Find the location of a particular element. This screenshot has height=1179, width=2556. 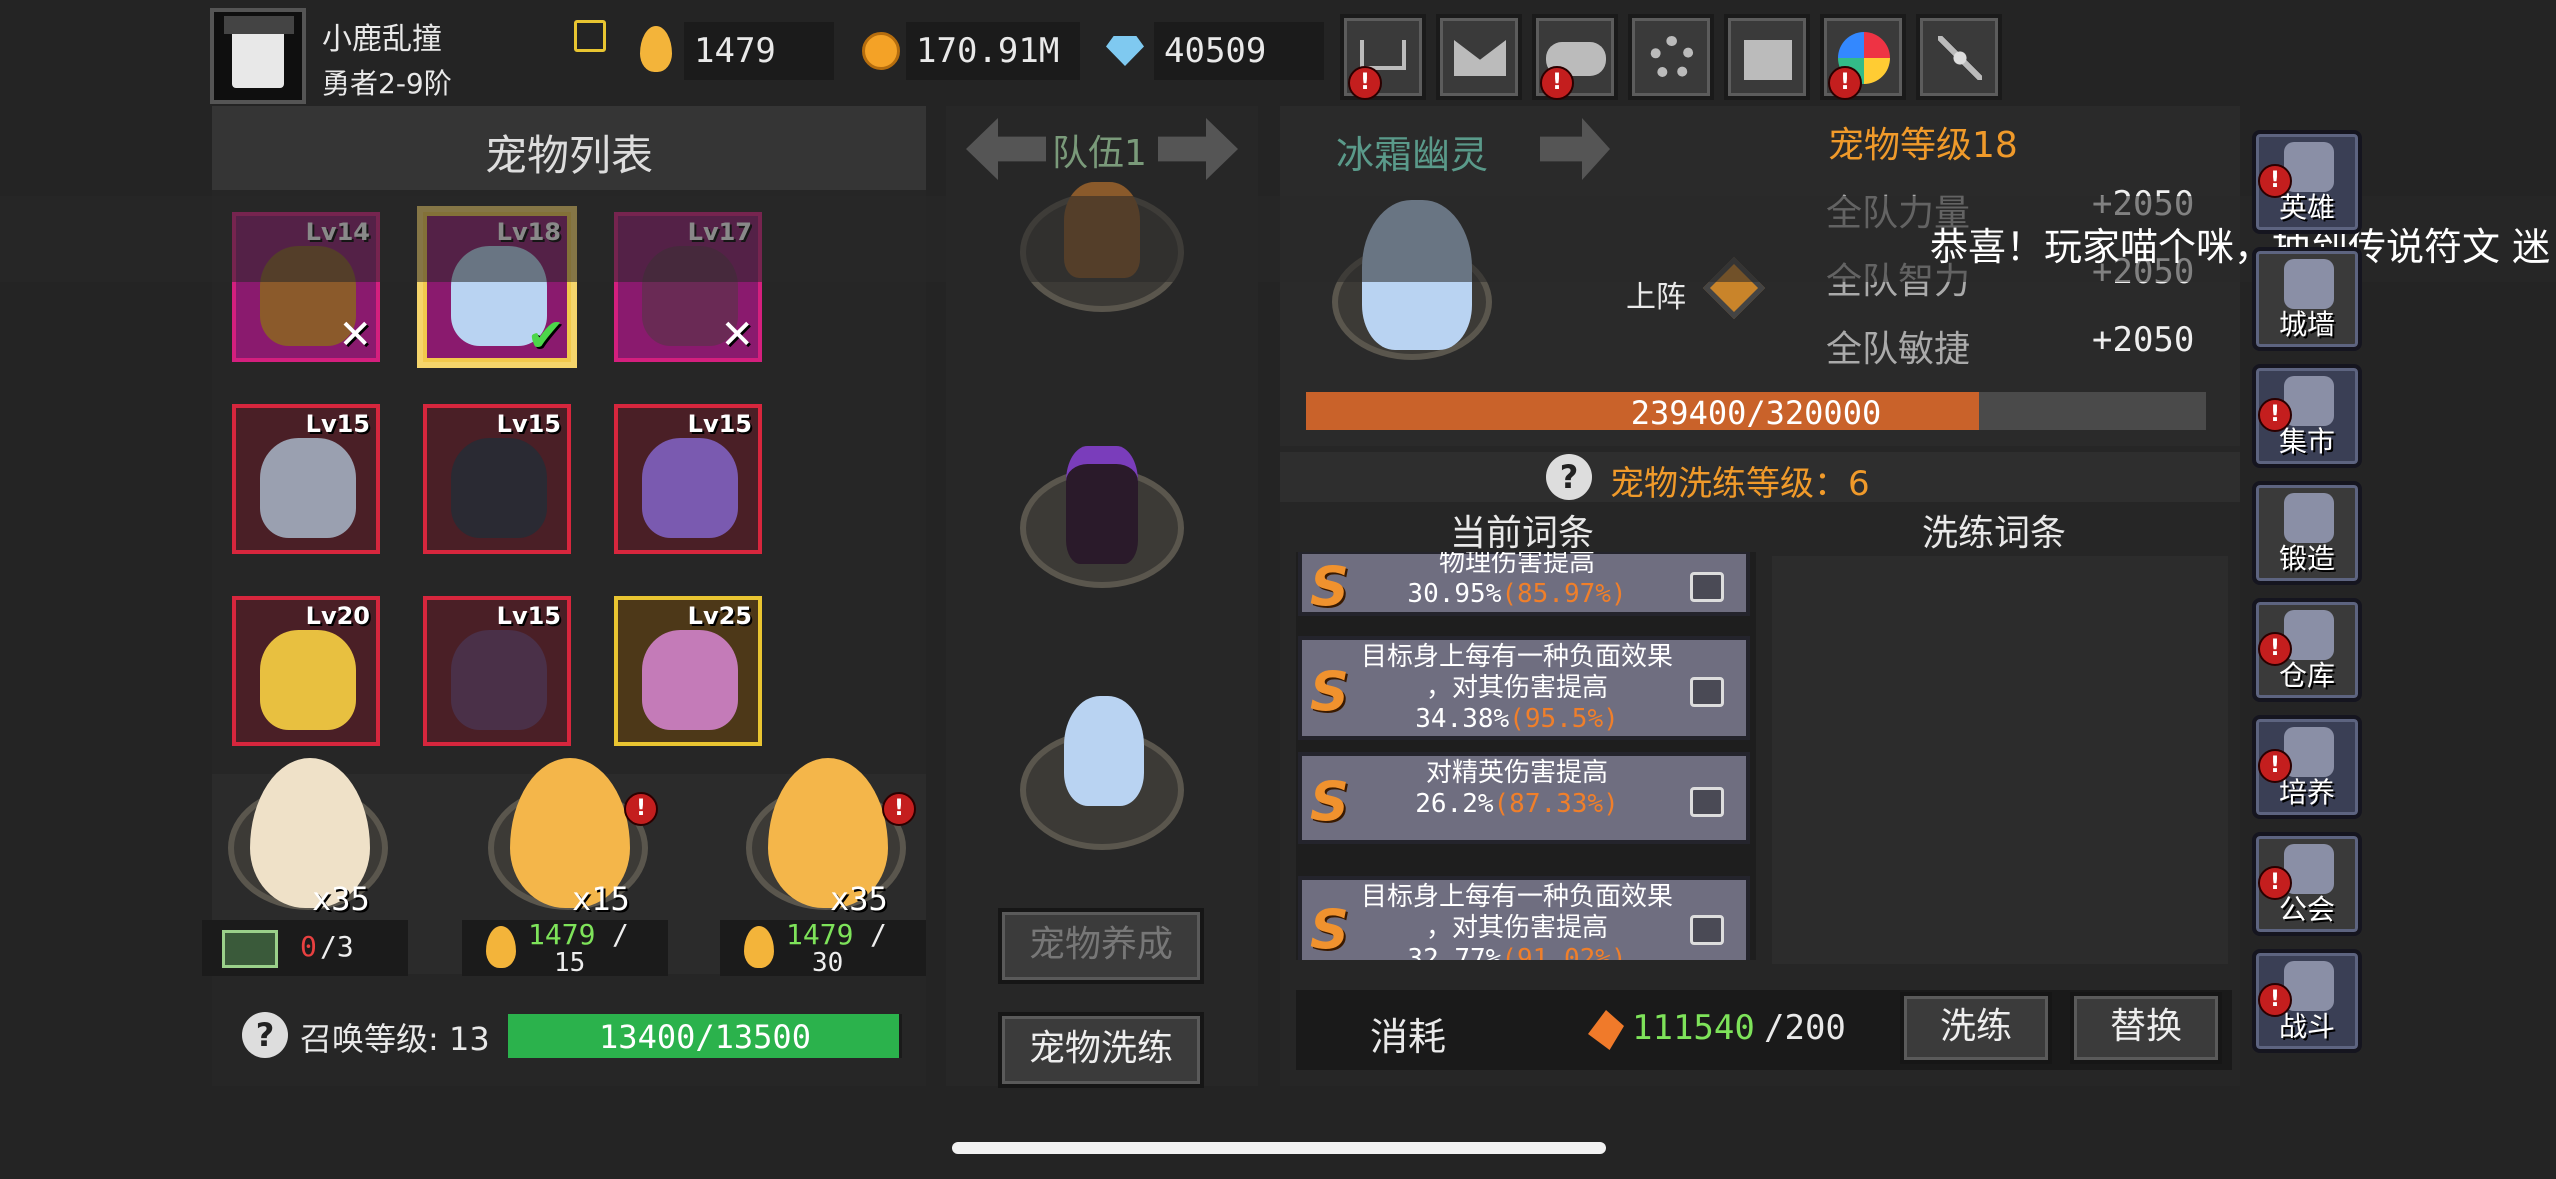

exp-bar: 239400/320000 is located at coordinates (1756, 412).